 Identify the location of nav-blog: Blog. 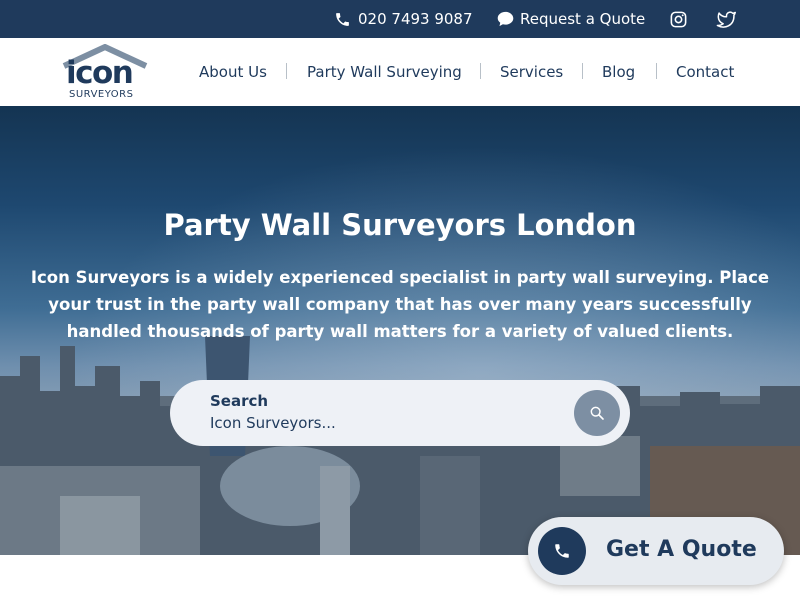
(618, 72).